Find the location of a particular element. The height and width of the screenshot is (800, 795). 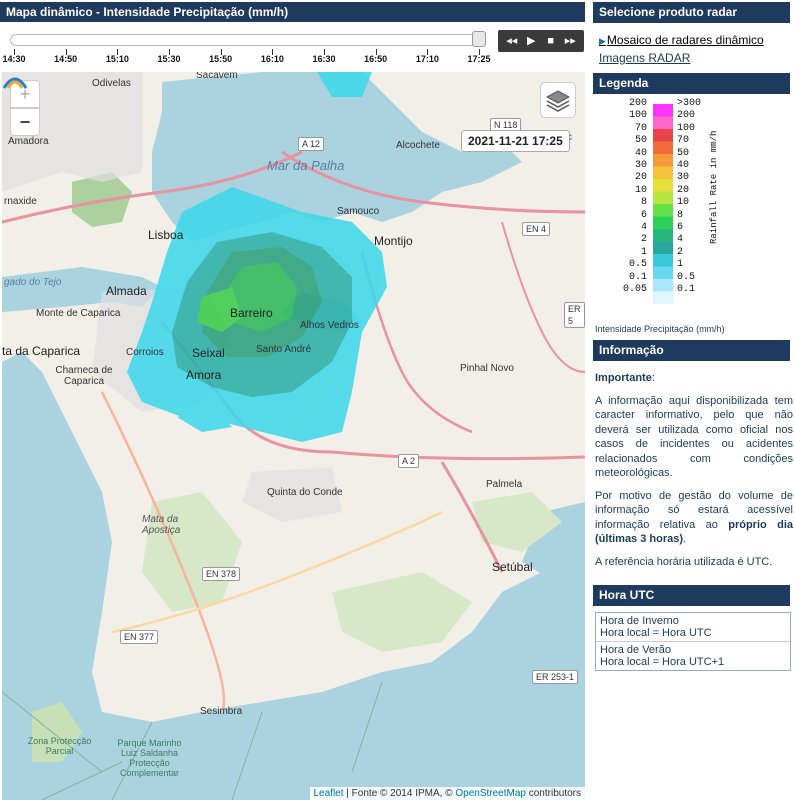

legend-label-right: 10 is located at coordinates (683, 203).